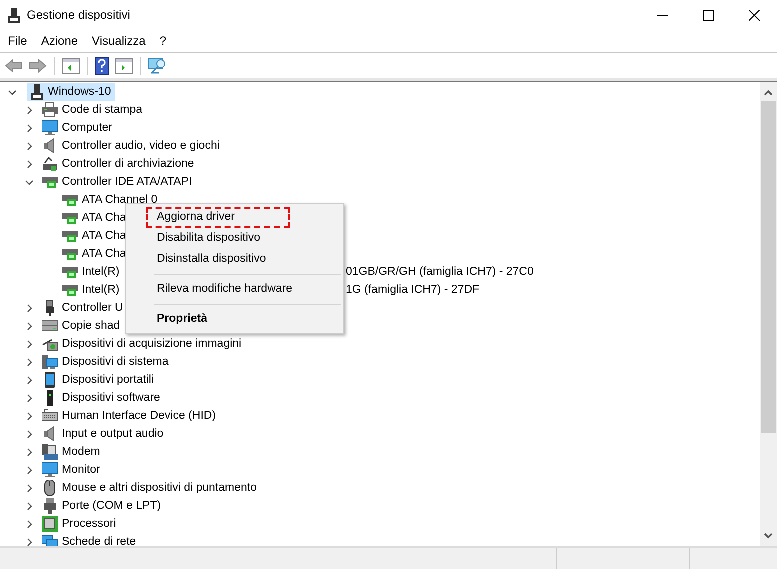  Describe the element at coordinates (141, 146) in the screenshot. I see `tree-item: Controller audio, video e giochi` at that location.